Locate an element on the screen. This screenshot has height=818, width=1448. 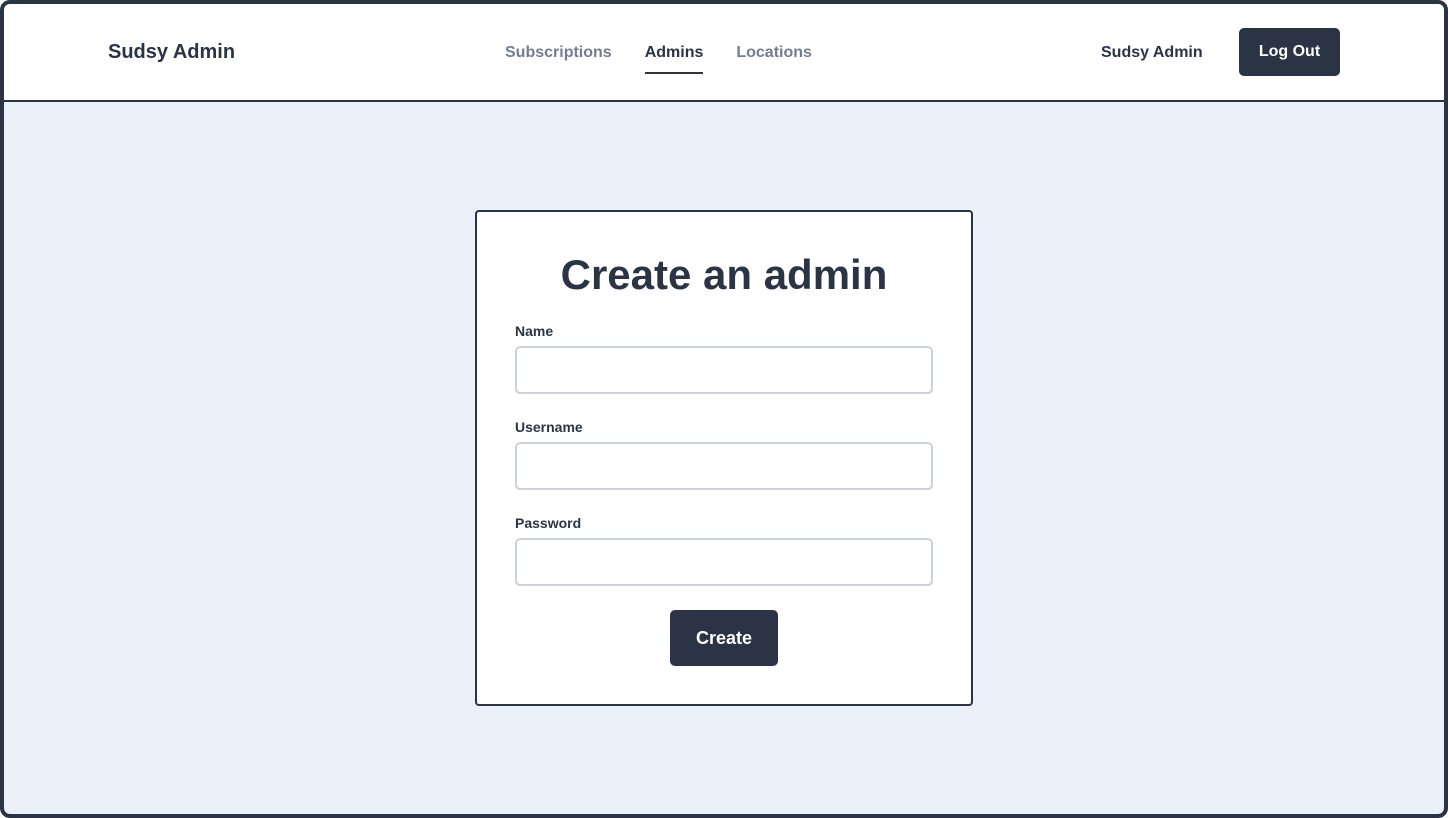
current-user-name: Sudsy Admin is located at coordinates (1152, 52).